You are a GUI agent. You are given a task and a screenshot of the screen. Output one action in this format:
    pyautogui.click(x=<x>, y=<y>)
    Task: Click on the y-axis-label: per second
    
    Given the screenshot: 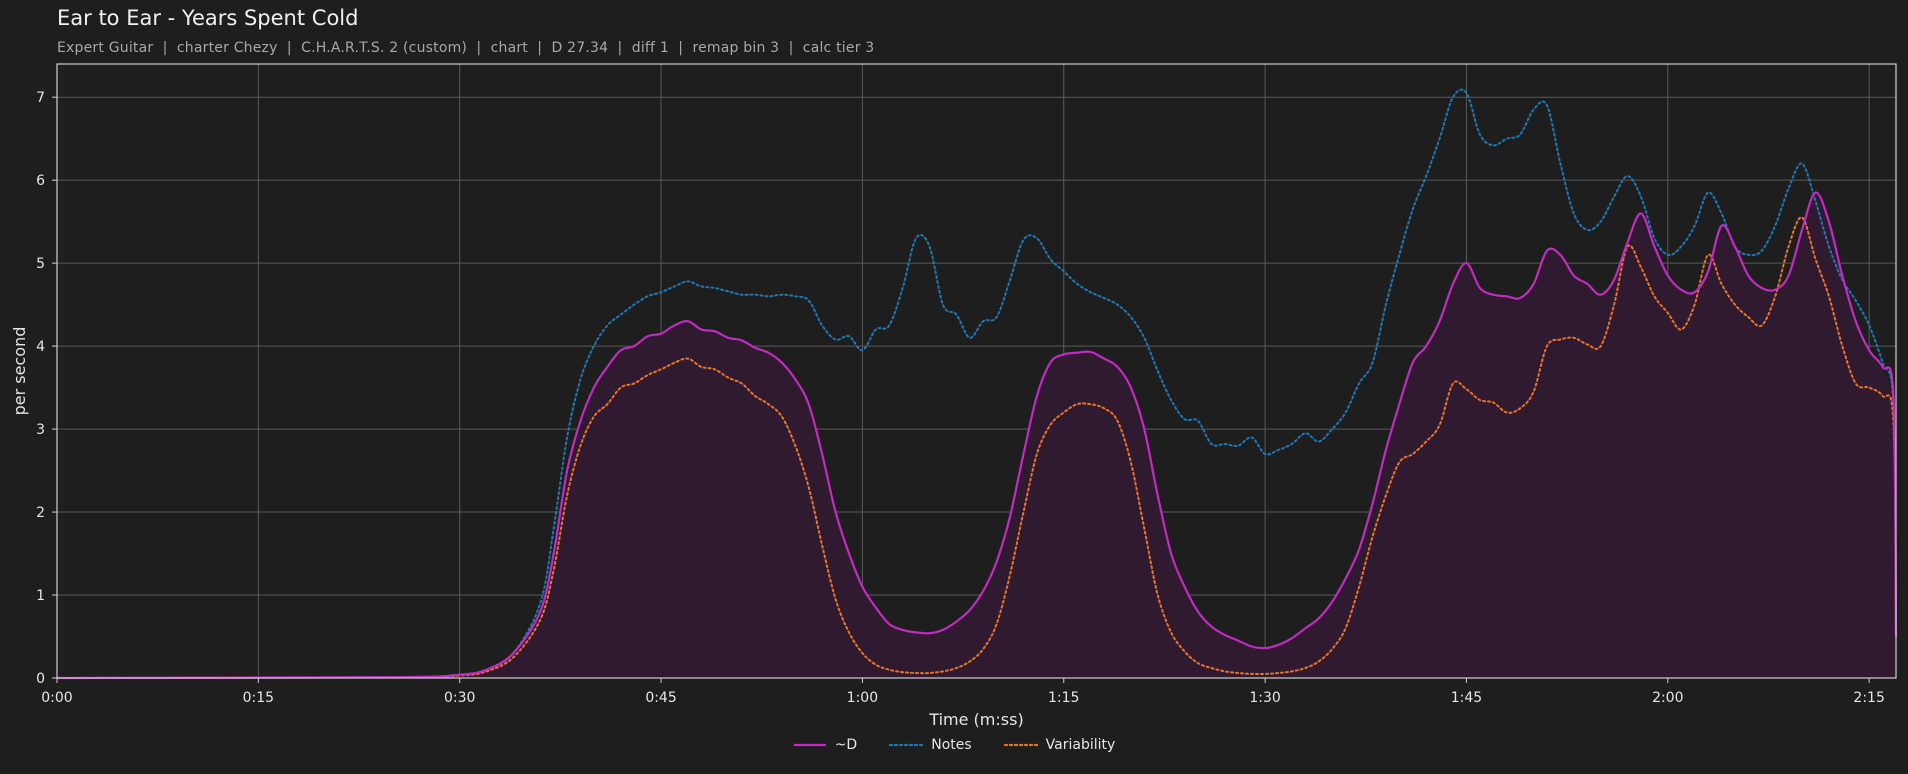 What is the action you would take?
    pyautogui.click(x=19, y=371)
    